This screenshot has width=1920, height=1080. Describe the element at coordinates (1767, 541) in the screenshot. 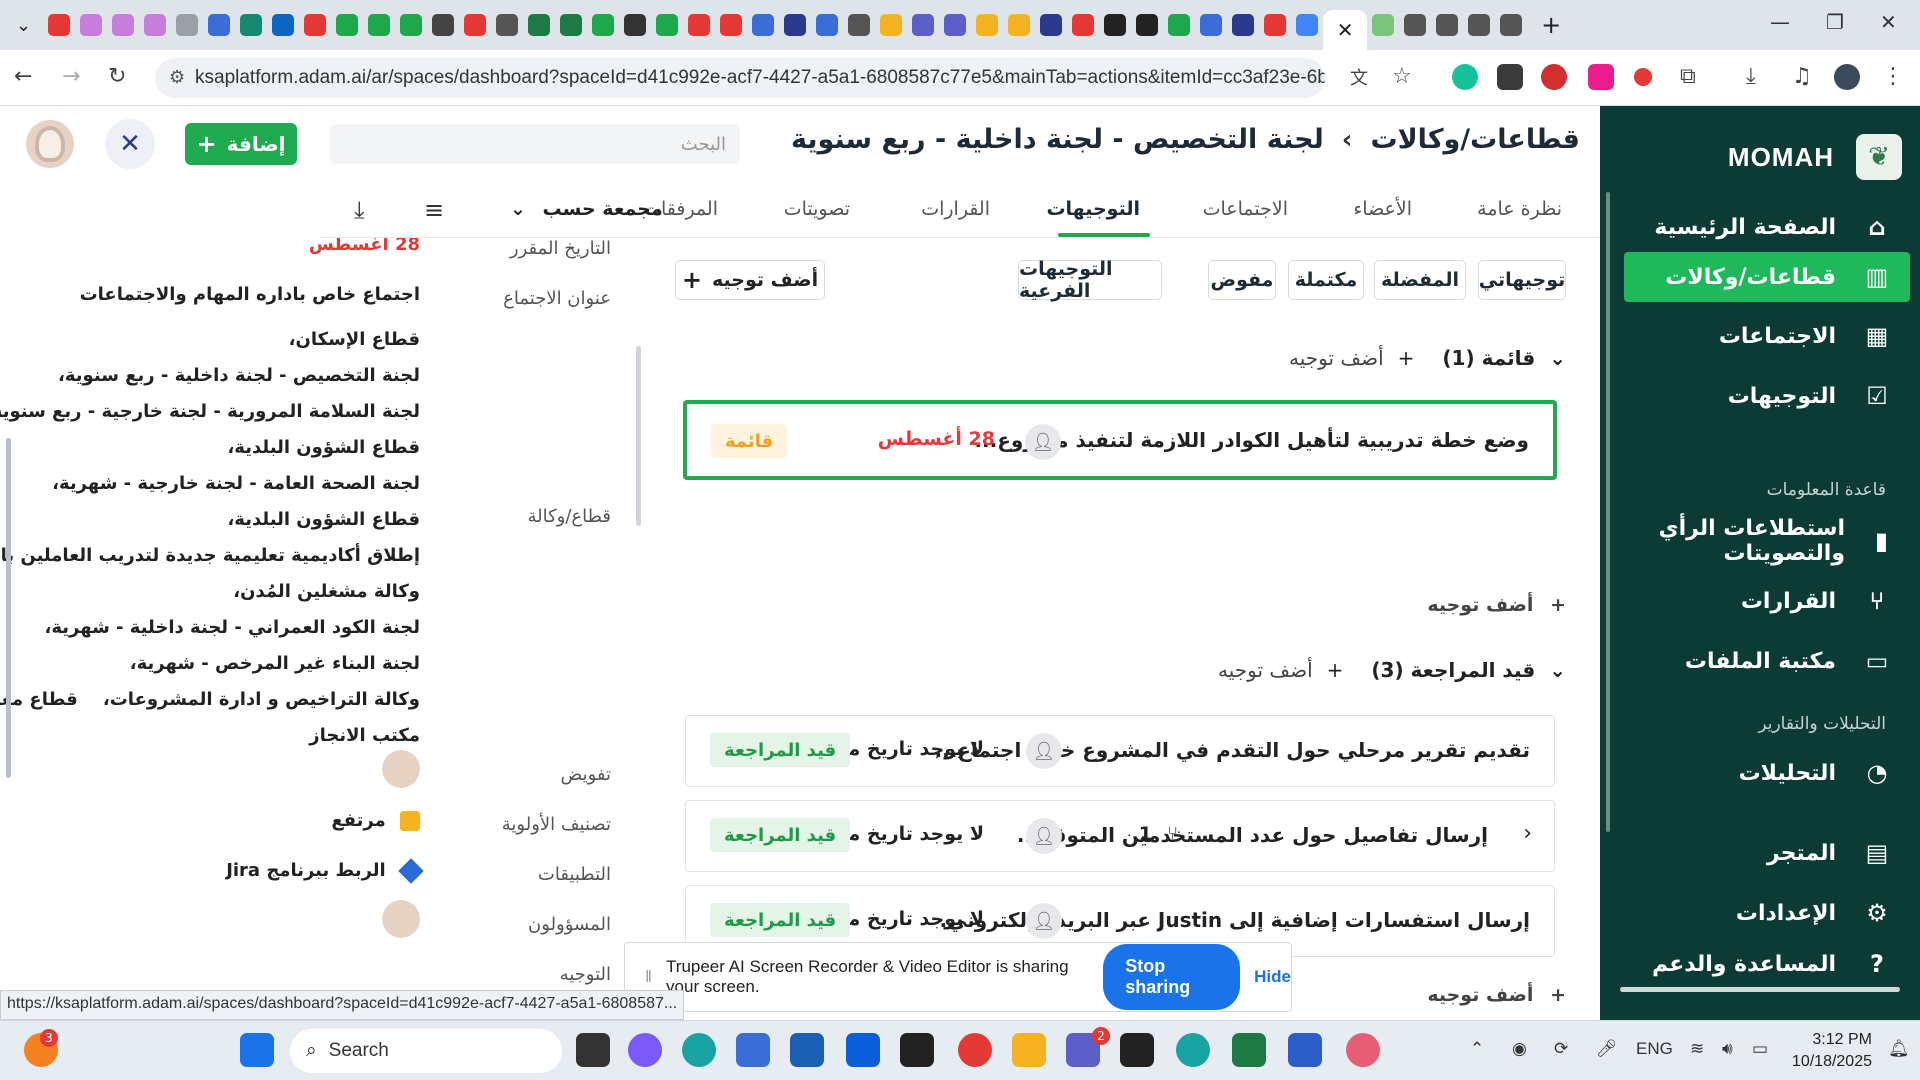

I see `sidebar-item-polls: ▮ استطلاعات الرأي والتصويتات` at that location.